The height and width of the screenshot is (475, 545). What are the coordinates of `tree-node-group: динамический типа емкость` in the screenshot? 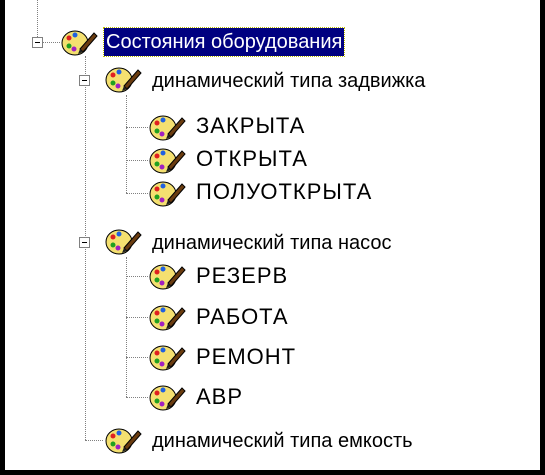 It's located at (282, 441).